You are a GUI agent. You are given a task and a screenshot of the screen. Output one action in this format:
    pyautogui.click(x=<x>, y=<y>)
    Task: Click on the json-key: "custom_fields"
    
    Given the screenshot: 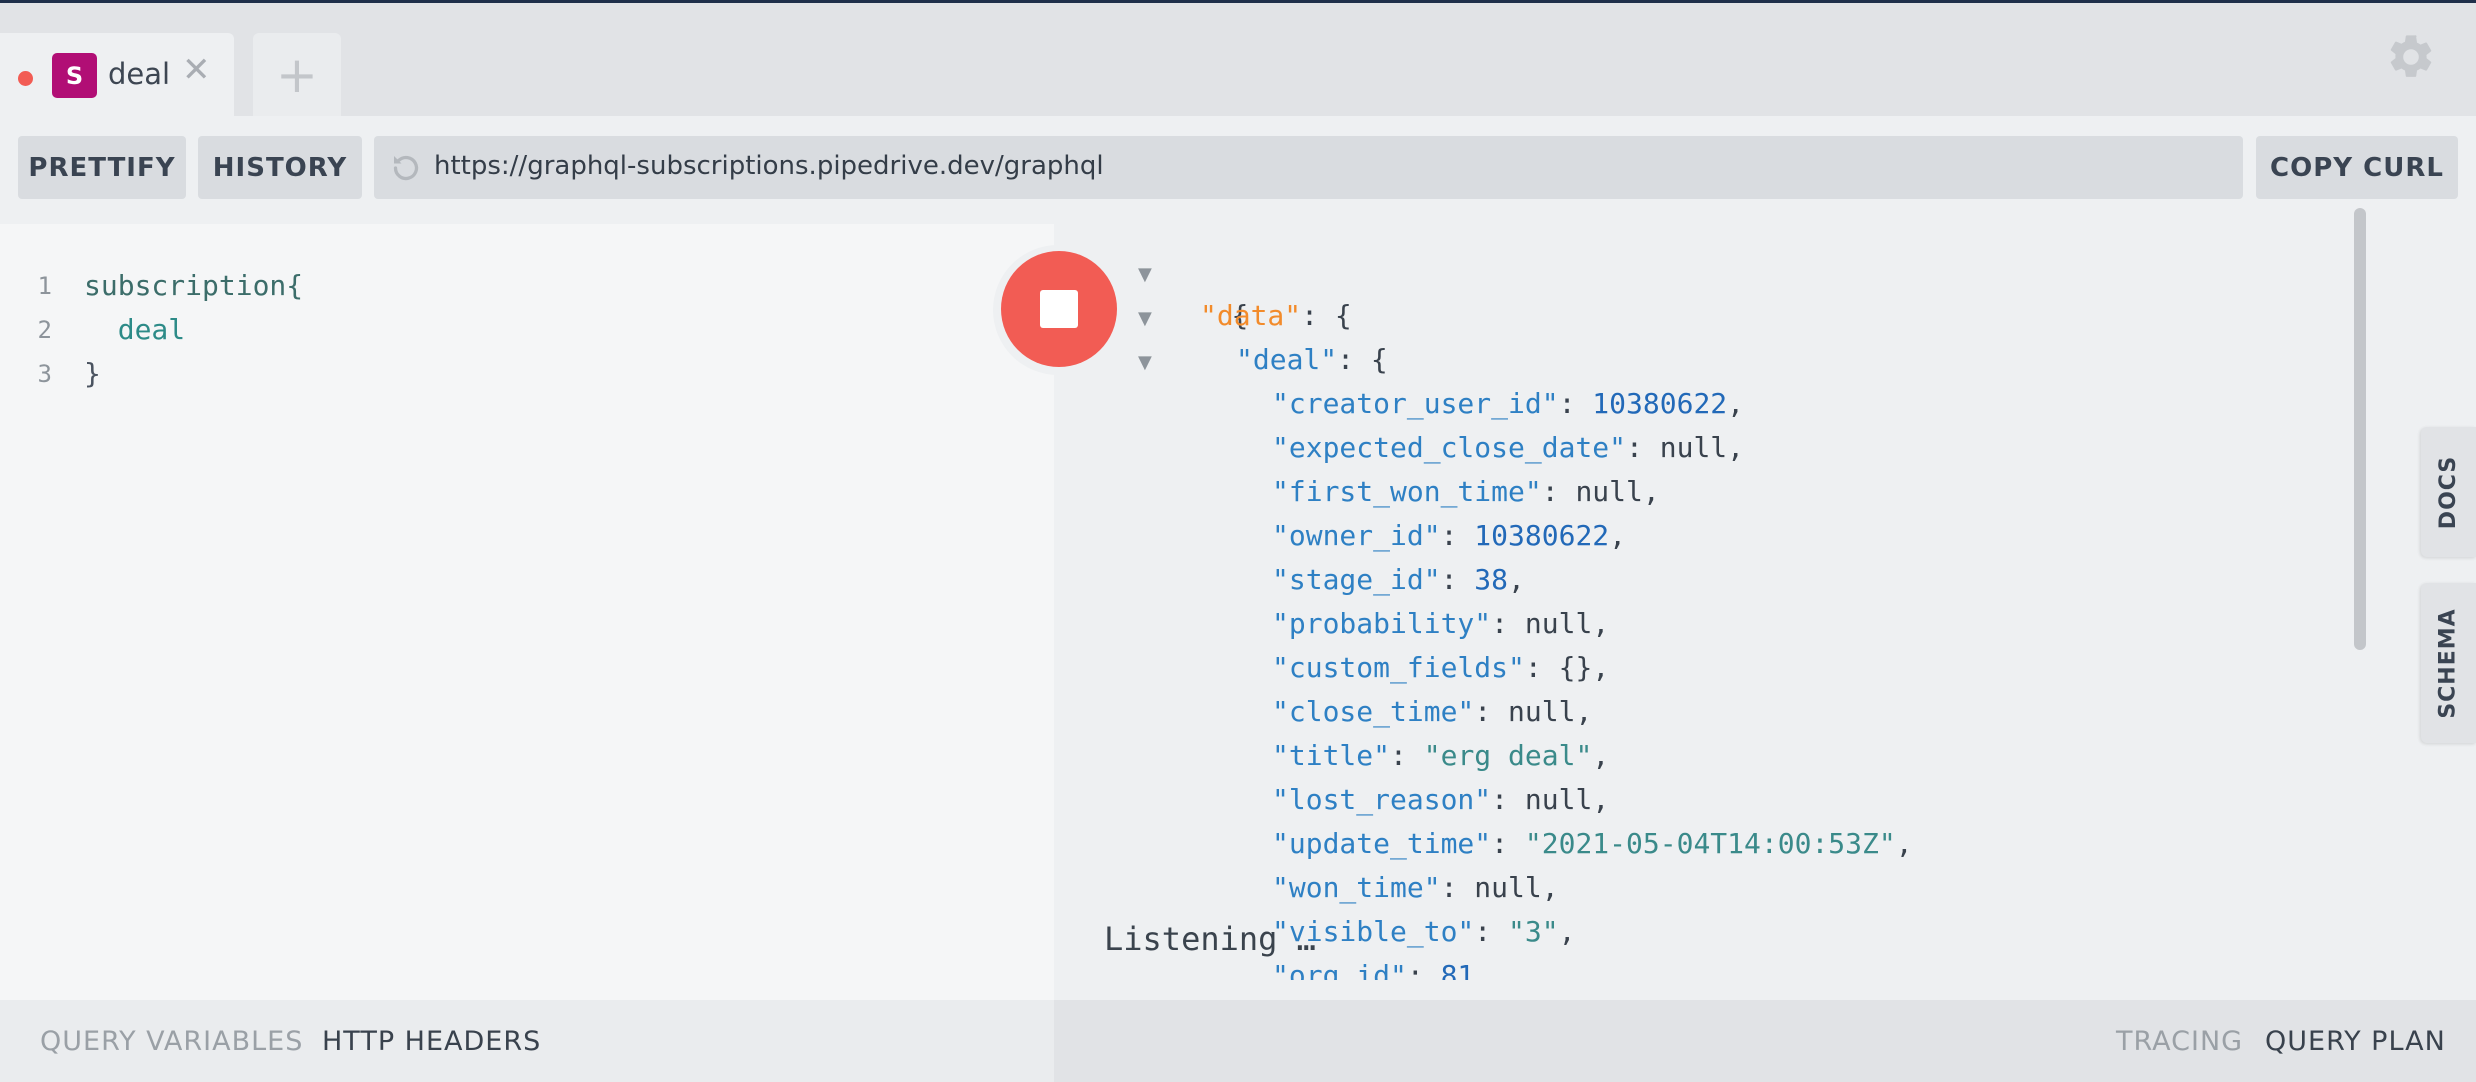 What is the action you would take?
    pyautogui.click(x=1398, y=667)
    